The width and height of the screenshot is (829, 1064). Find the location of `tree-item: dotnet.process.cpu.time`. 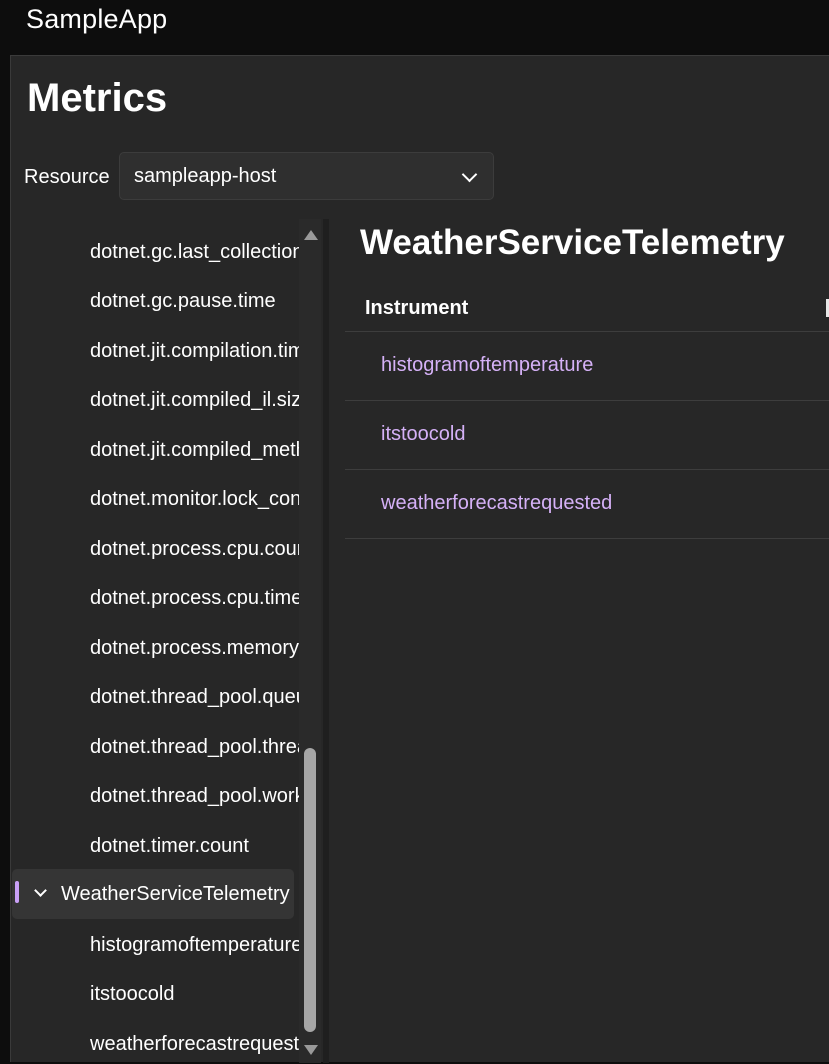

tree-item: dotnet.process.cpu.time is located at coordinates (195, 598).